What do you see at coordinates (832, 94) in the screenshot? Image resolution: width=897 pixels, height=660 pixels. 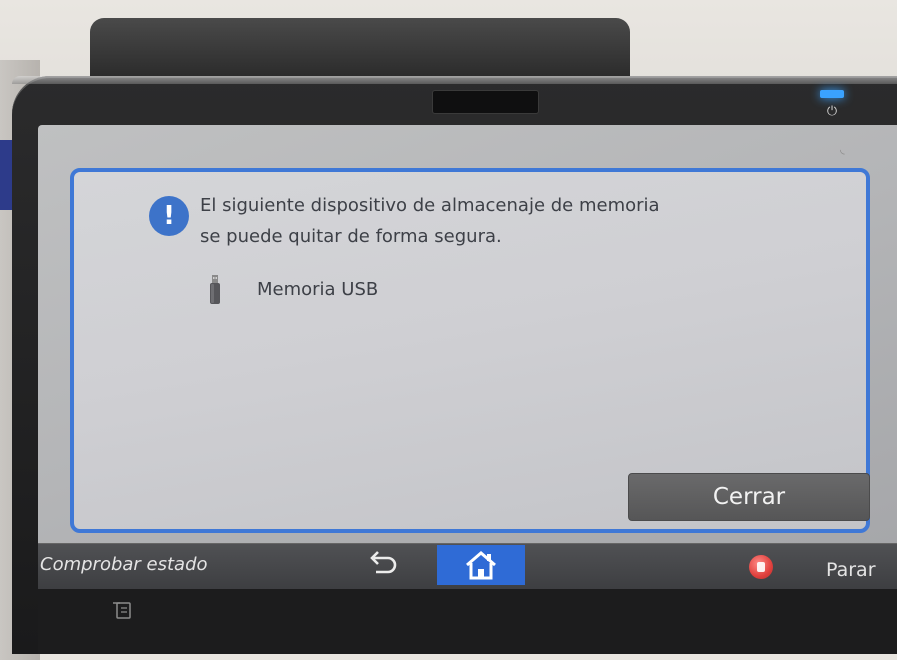 I see `status-led` at bounding box center [832, 94].